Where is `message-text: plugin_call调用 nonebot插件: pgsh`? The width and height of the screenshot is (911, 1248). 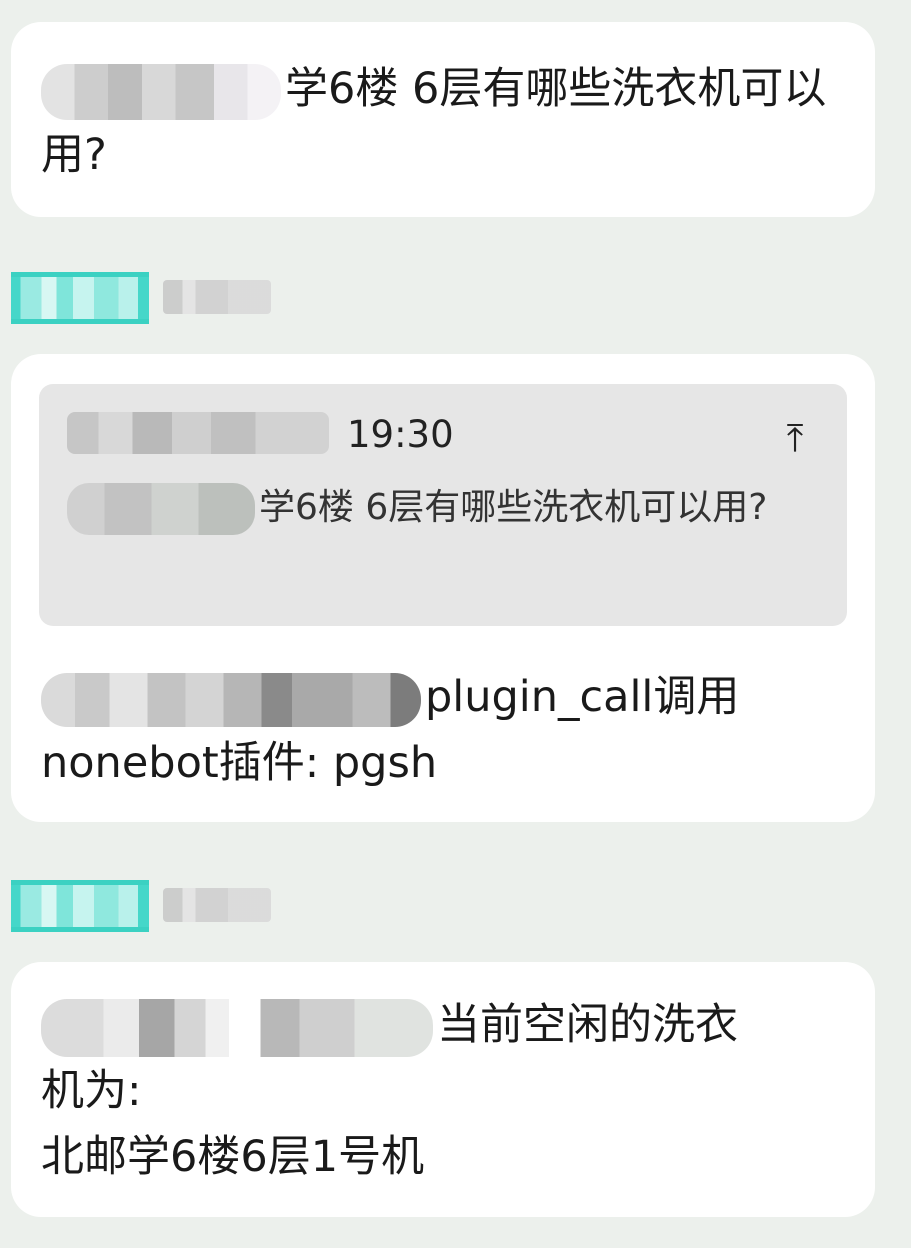
message-text: plugin_call调用 nonebot插件: pgsh is located at coordinates (446, 730).